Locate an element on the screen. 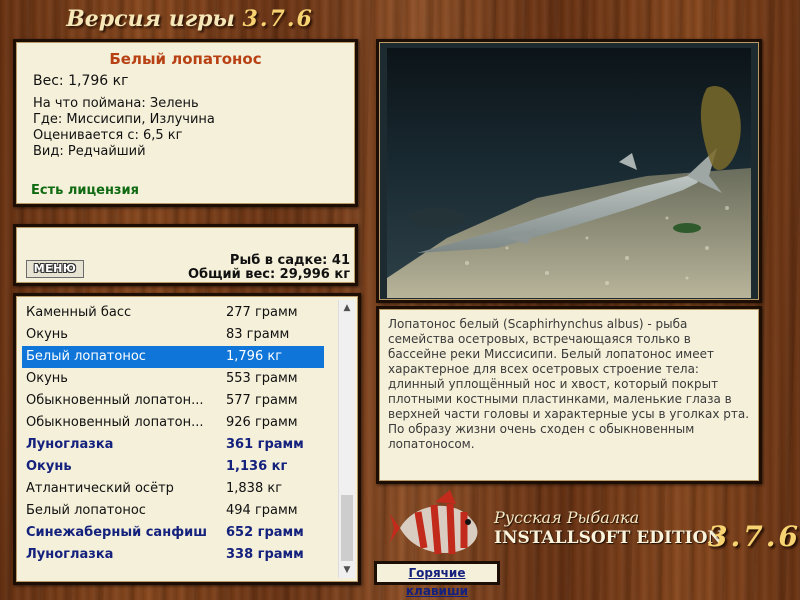 This screenshot has height=600, width=800. catch-list-row: Синежаберный санфиш 652 грамм is located at coordinates (173, 533).